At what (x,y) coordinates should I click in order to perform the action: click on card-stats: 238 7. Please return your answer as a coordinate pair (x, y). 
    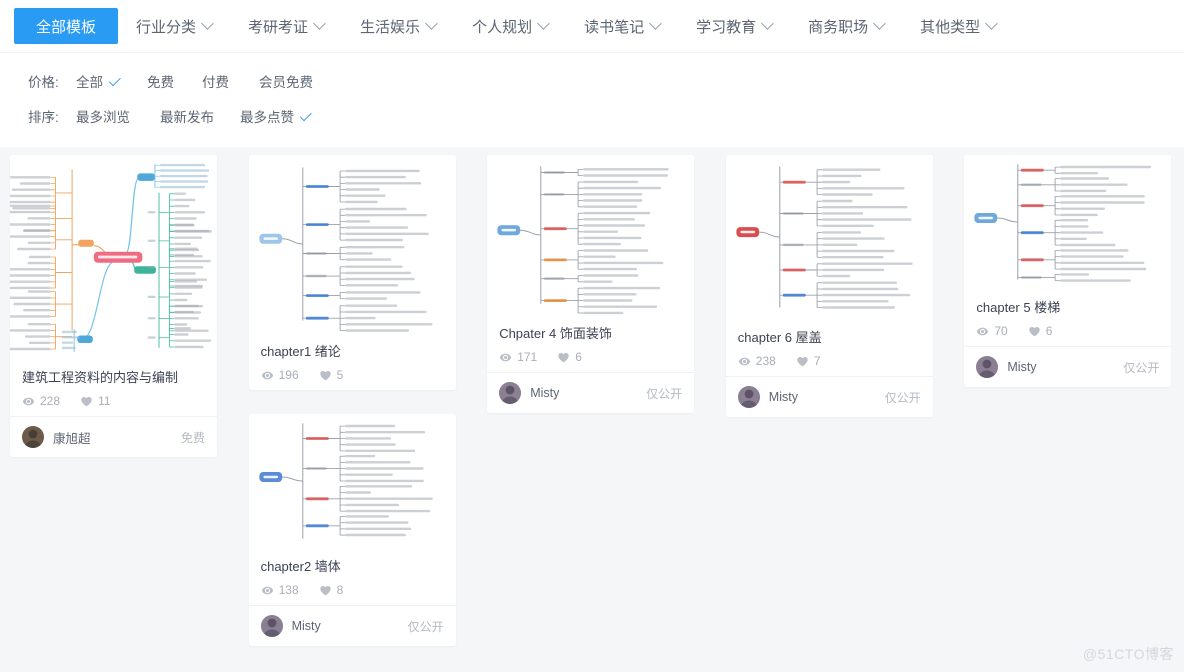
    Looking at the image, I should click on (829, 361).